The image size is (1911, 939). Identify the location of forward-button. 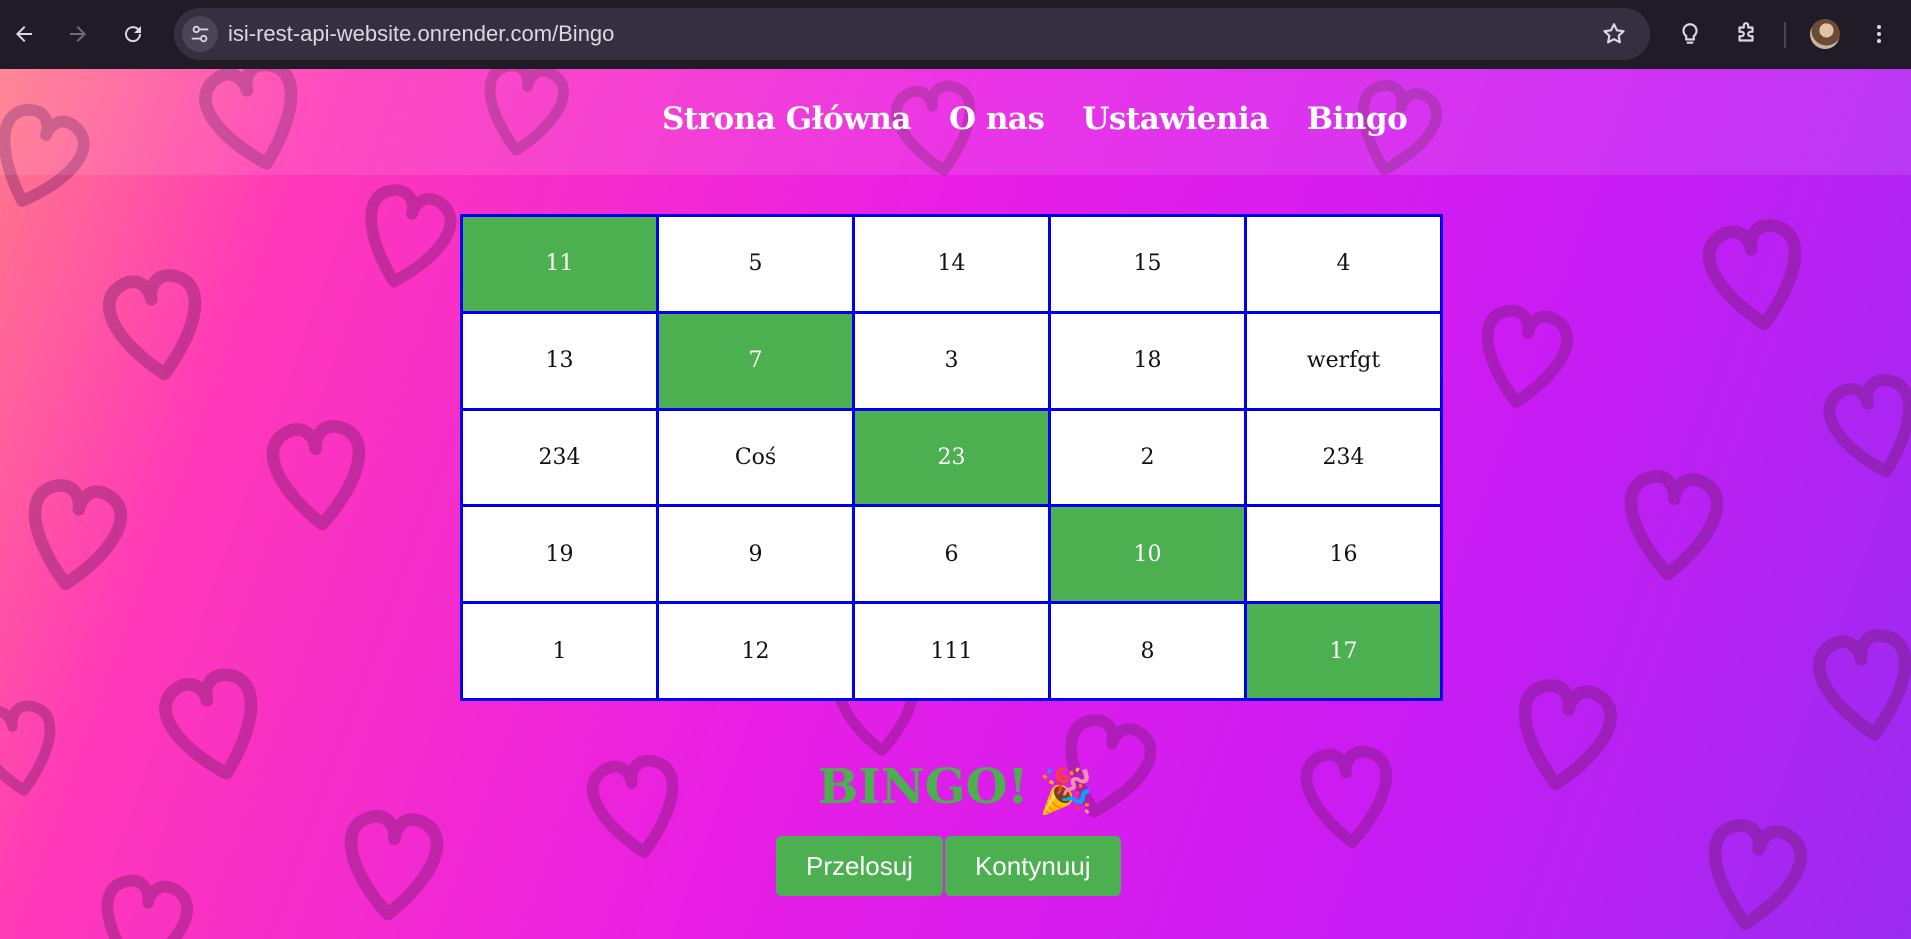
(78, 34).